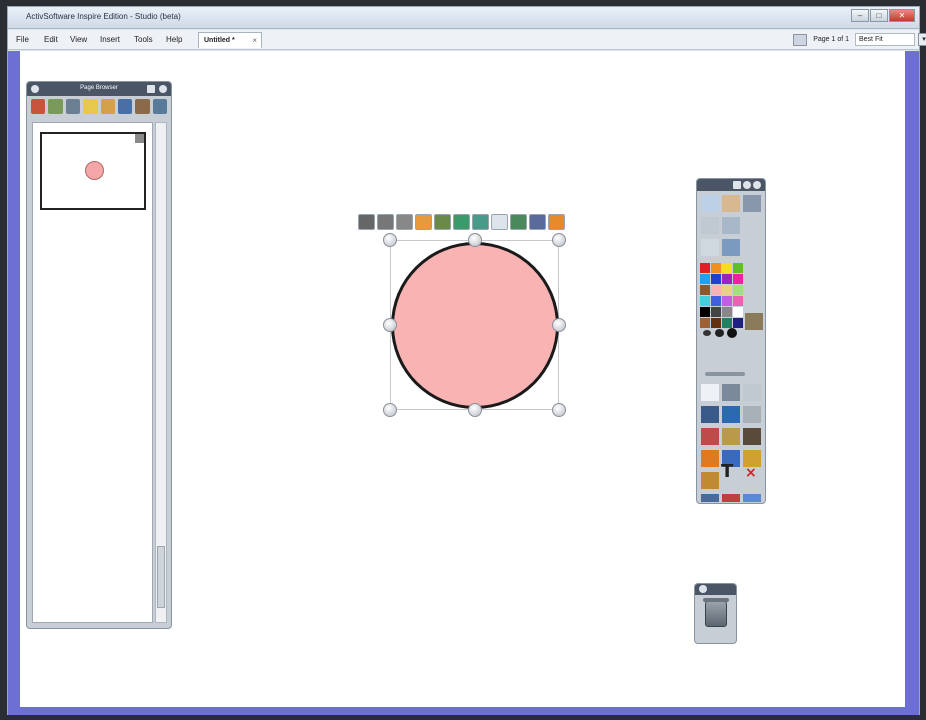 The image size is (926, 720). Describe the element at coordinates (710, 392) in the screenshot. I see `select-arrow-icon` at that location.